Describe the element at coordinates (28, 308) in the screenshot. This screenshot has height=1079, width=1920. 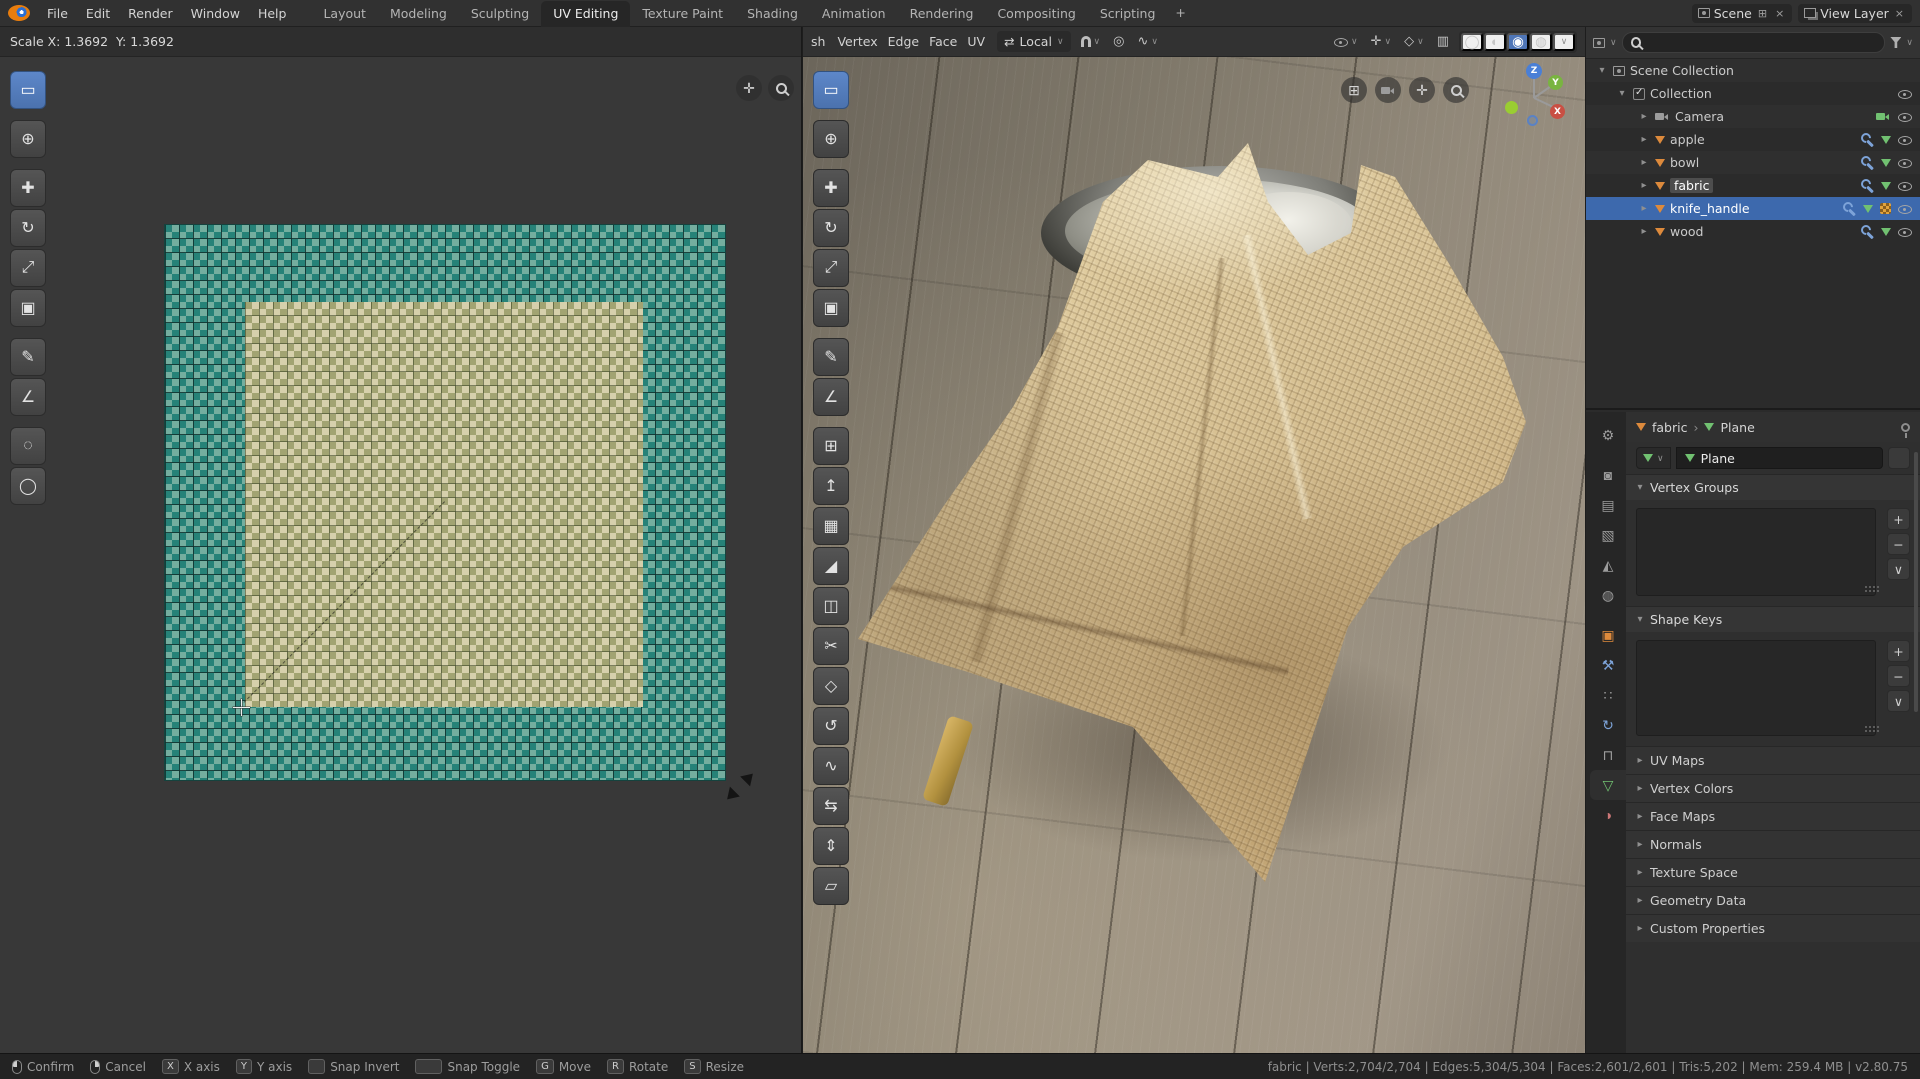
I see `uv-tool-transform: ▣` at that location.